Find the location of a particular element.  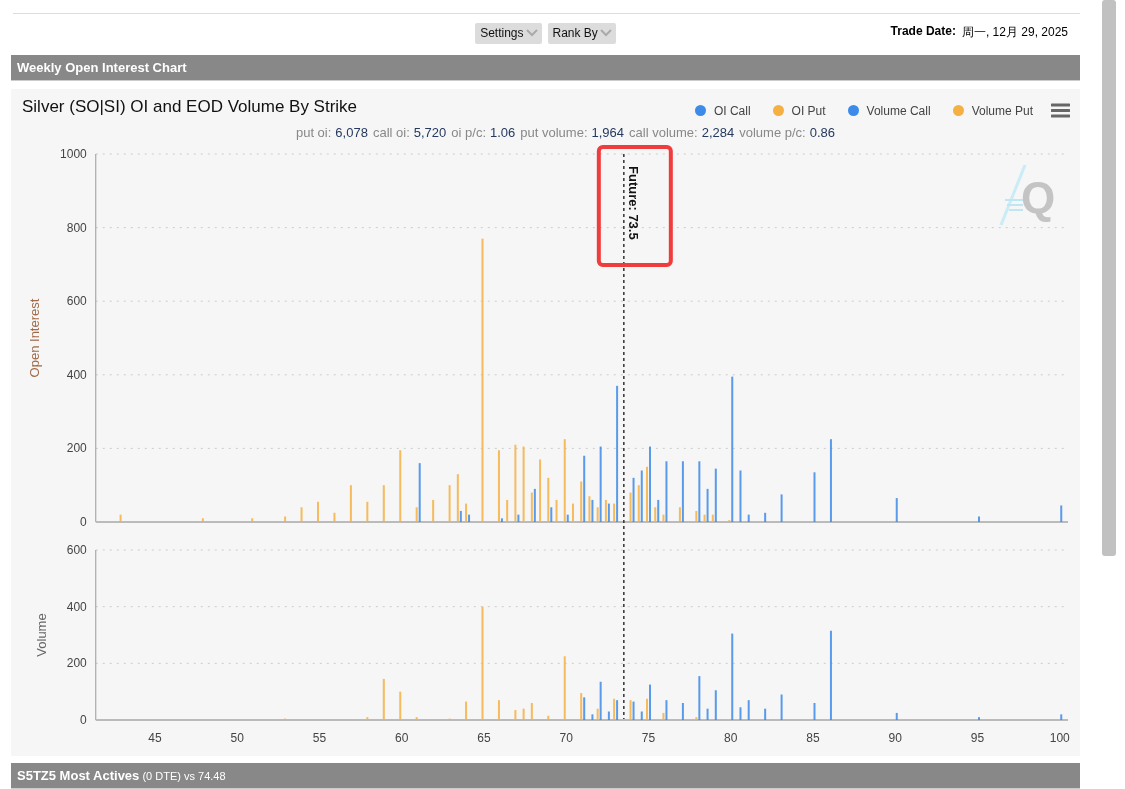

y-tick-label: 1000 is located at coordinates (73, 153).